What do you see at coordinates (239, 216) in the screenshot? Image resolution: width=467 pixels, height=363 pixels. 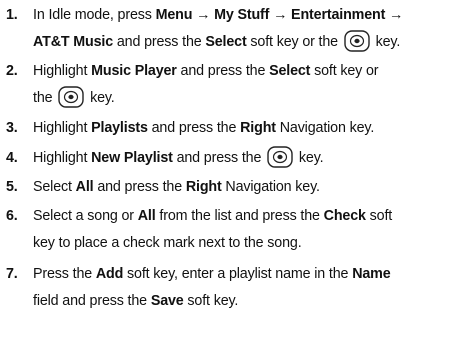 I see `step-text: from the list and press the` at bounding box center [239, 216].